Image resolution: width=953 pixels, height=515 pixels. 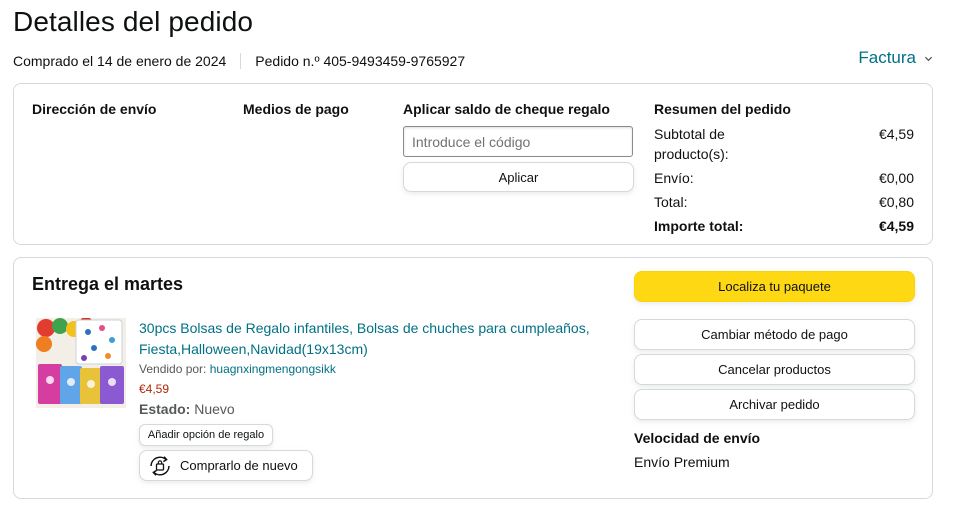 I want to click on shipping-speed-value: Envío Premium, so click(x=682, y=462).